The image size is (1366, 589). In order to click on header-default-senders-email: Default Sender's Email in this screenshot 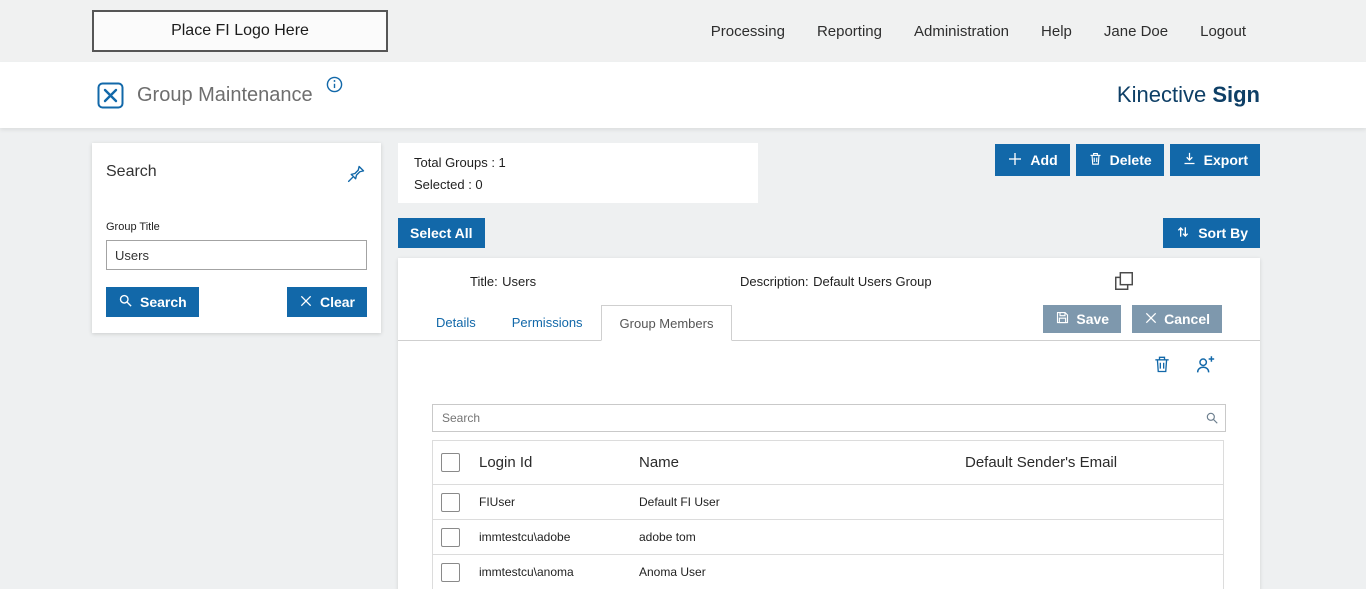, I will do `click(1041, 462)`.